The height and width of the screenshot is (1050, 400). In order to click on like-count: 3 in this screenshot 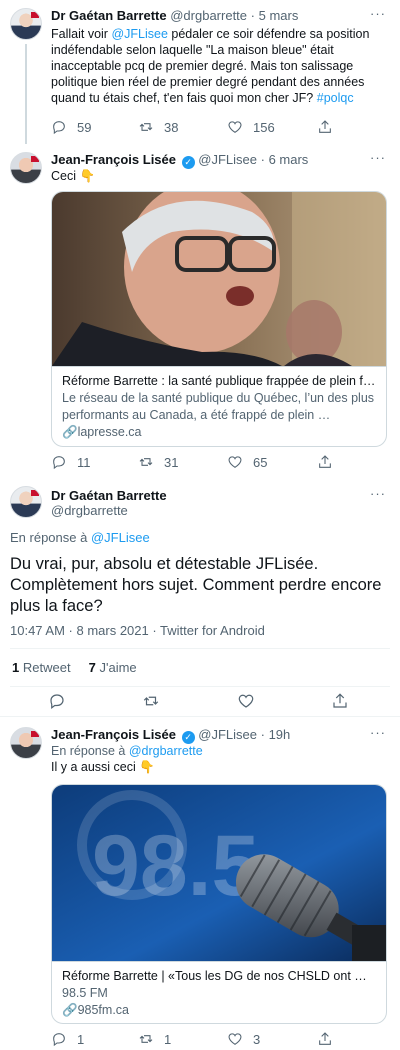, I will do `click(257, 1039)`.